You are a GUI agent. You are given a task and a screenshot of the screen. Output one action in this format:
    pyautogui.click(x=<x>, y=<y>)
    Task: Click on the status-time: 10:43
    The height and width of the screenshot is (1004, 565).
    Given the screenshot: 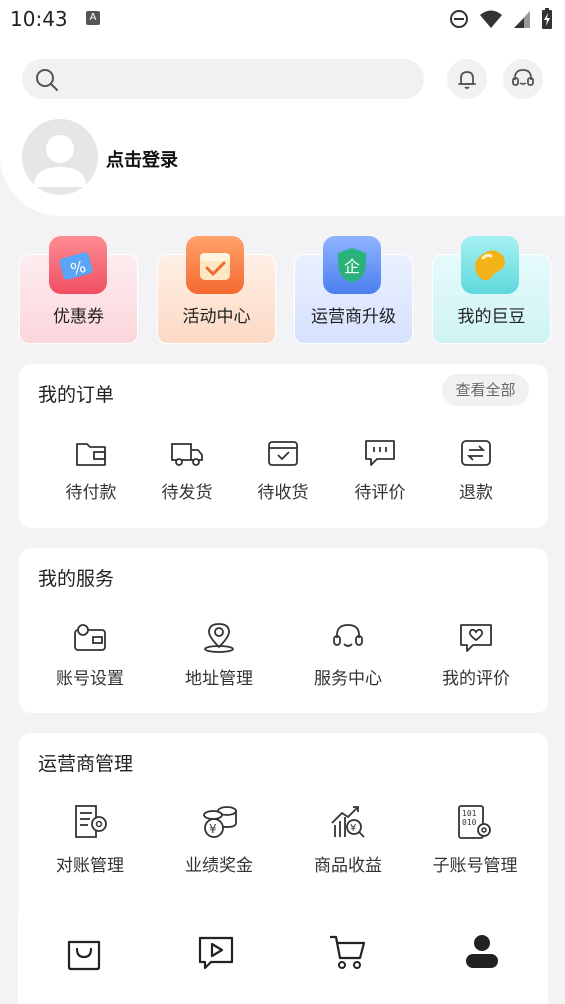 What is the action you would take?
    pyautogui.click(x=39, y=19)
    